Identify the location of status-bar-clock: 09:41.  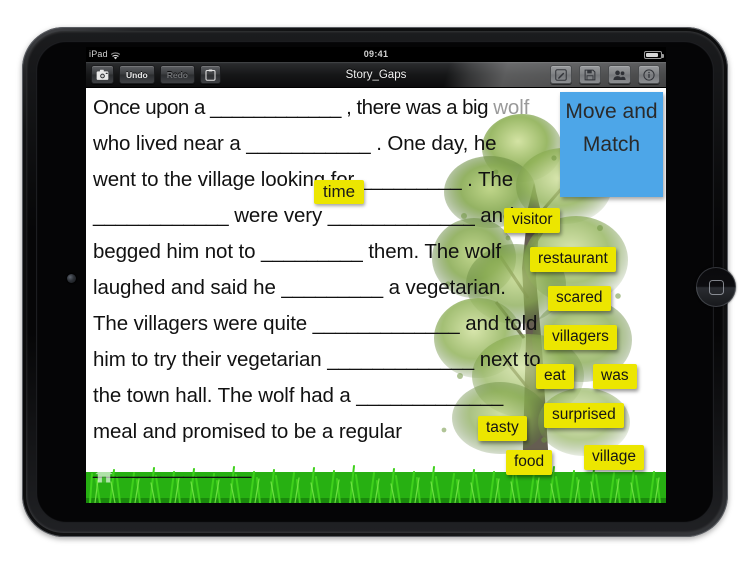
(376, 54).